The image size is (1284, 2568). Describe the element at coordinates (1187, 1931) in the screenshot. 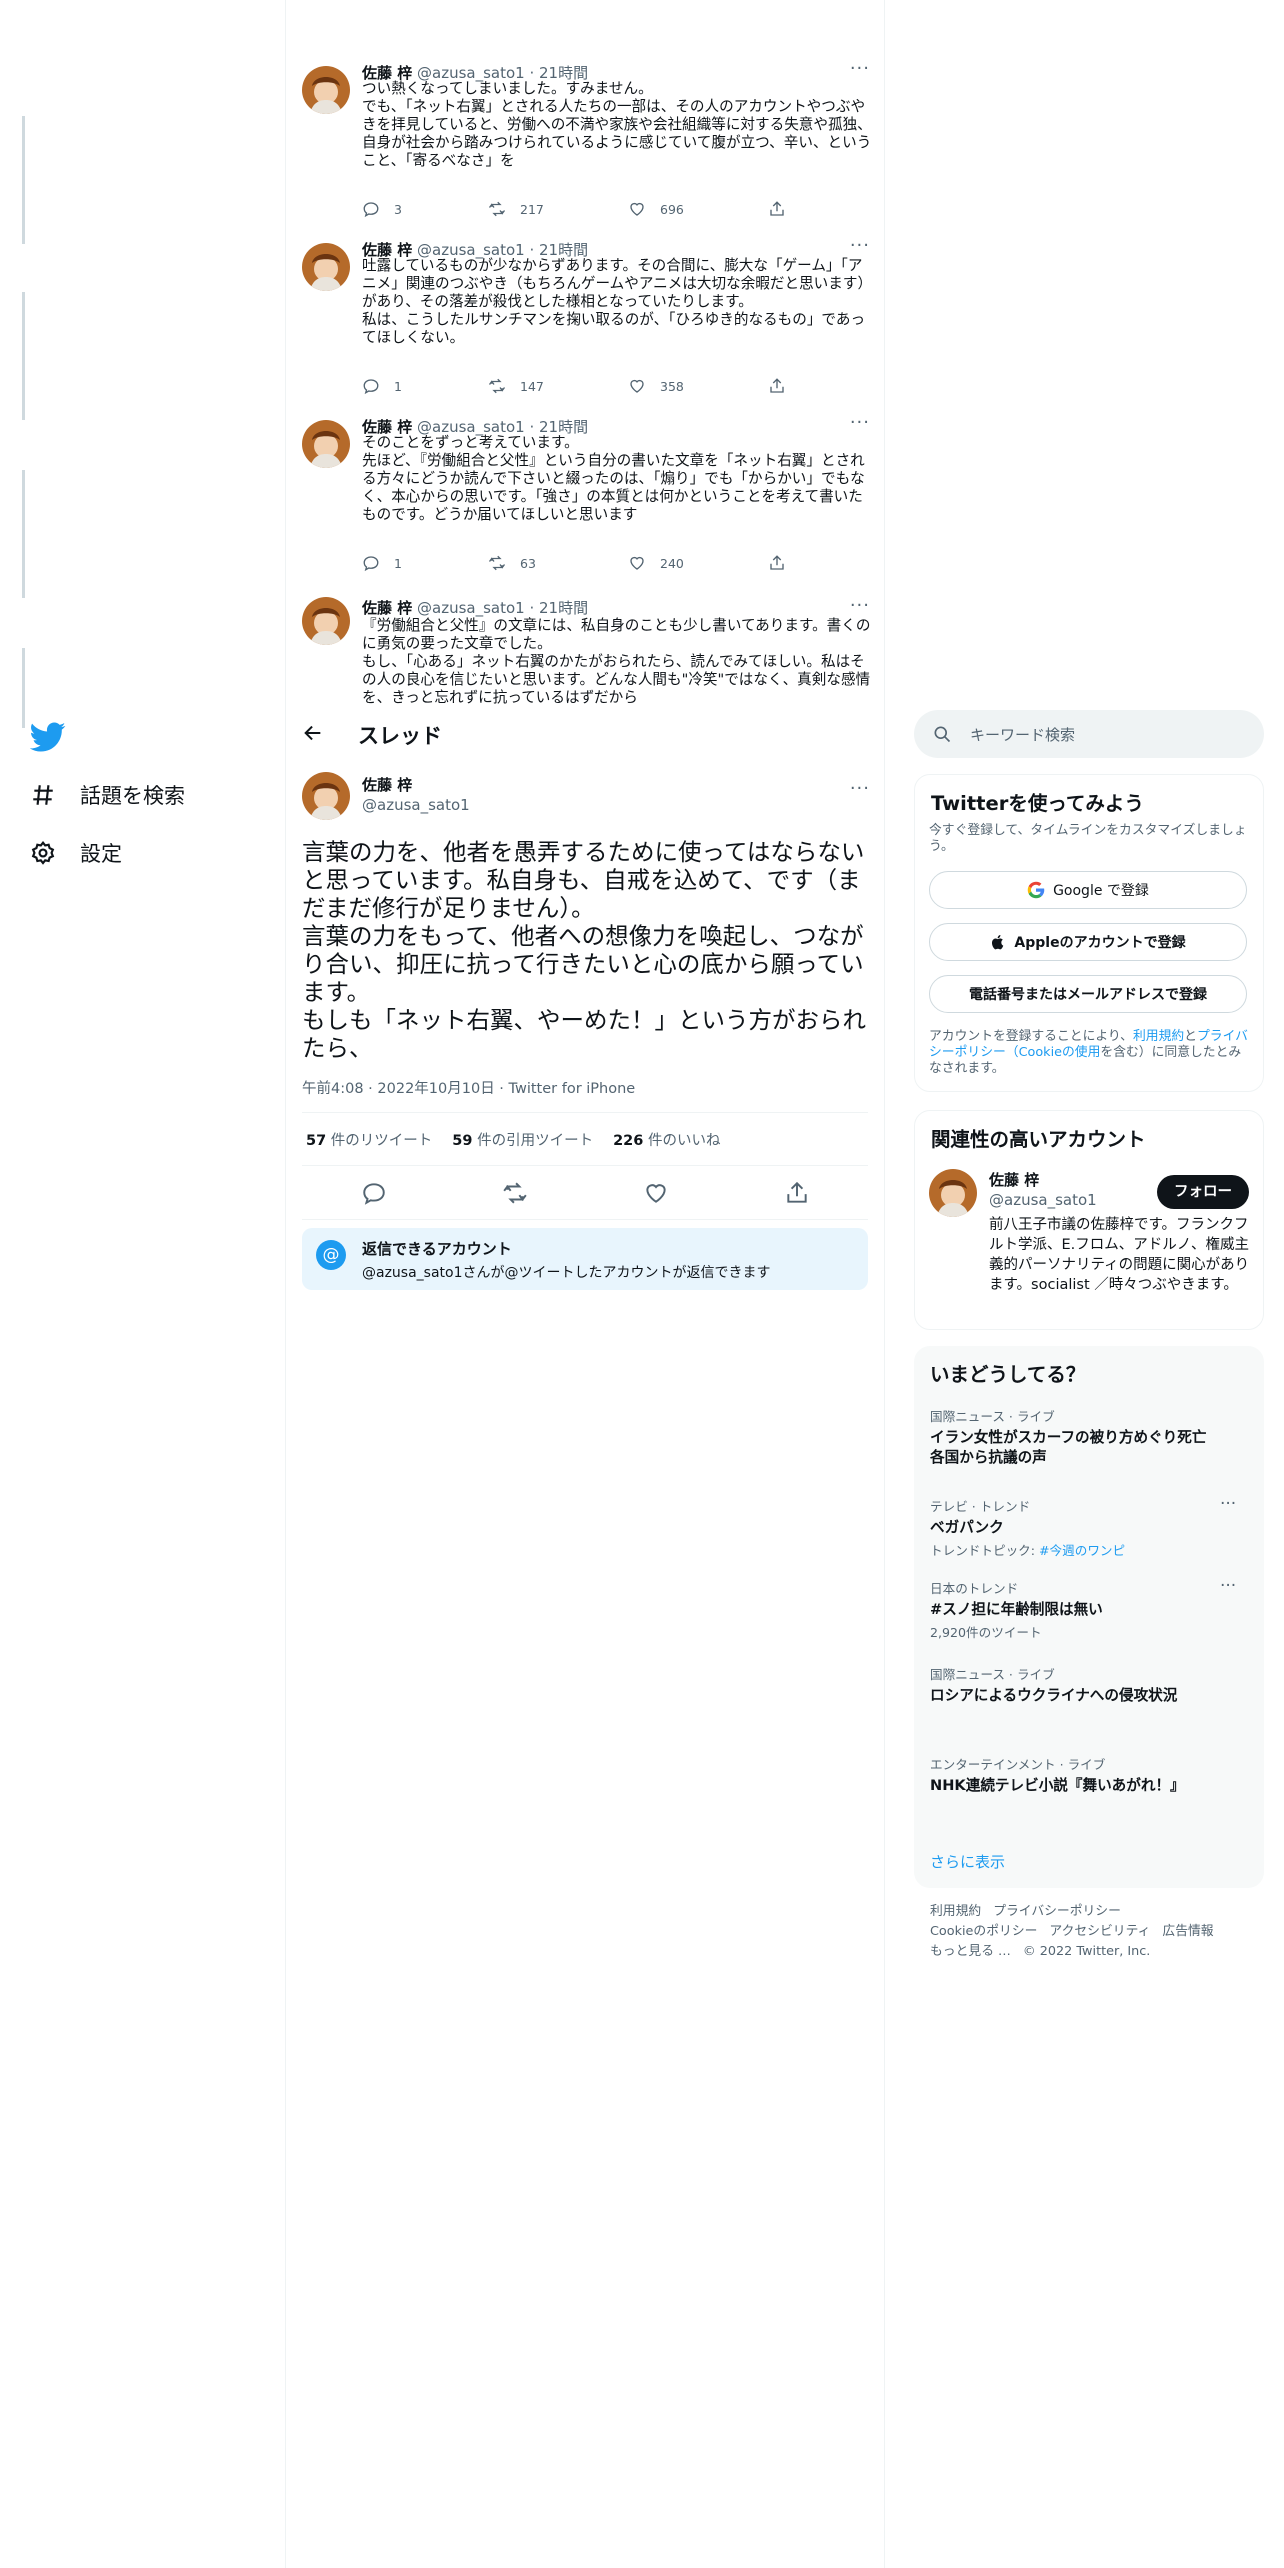

I see `footer-ads-link: 広告情報` at that location.